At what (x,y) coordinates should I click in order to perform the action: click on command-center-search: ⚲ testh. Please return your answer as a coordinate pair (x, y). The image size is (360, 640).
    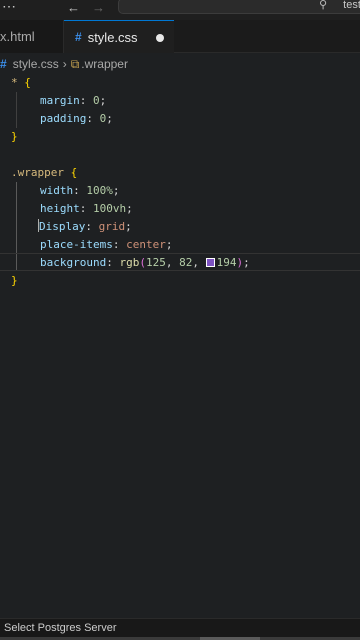
    Looking at the image, I should click on (239, 7).